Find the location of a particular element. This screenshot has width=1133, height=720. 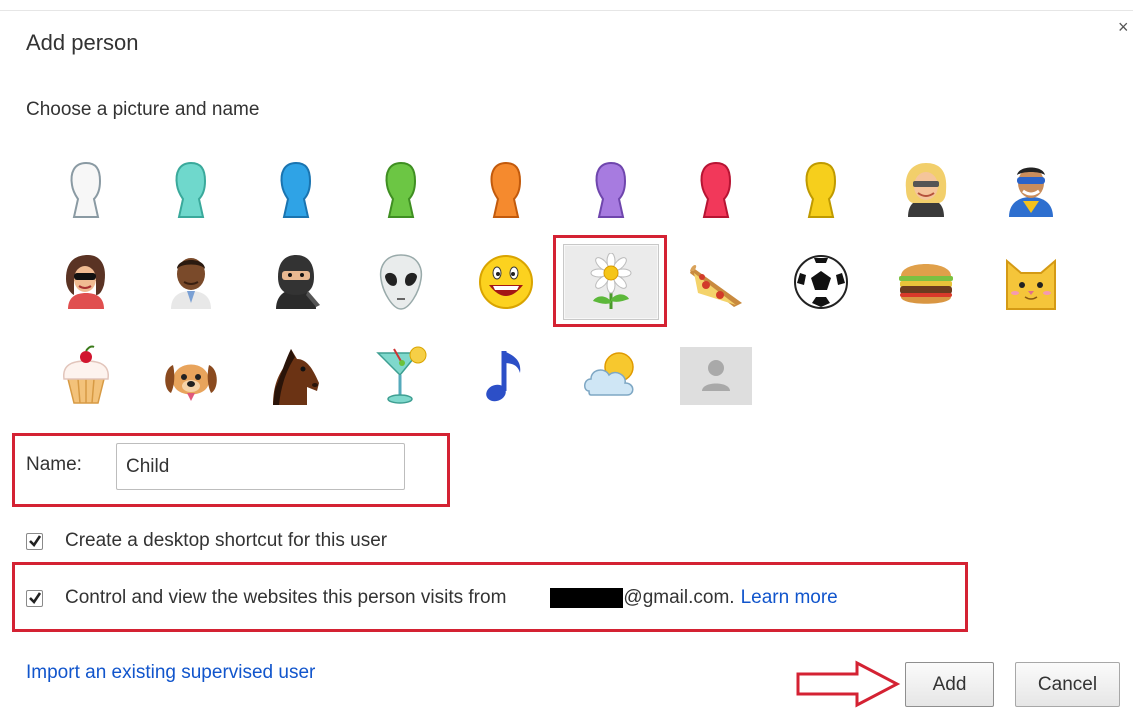

dog-icon is located at coordinates (191, 382).